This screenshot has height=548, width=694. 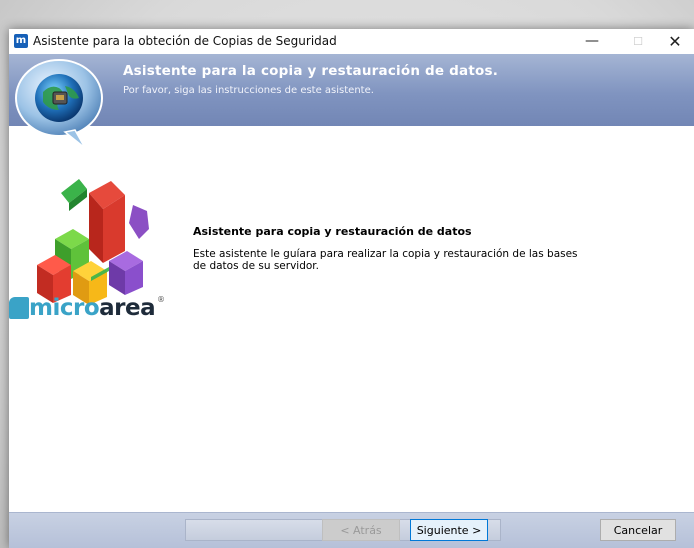 I want to click on bottom-button-bar: < Atrás Siguiente > Cancelar, so click(x=351, y=530).